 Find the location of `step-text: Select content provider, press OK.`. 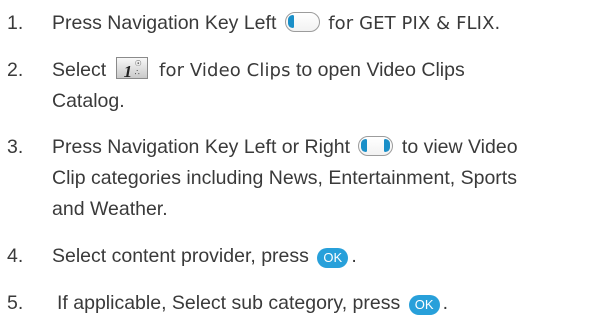

step-text: Select content provider, press OK. is located at coordinates (204, 256).